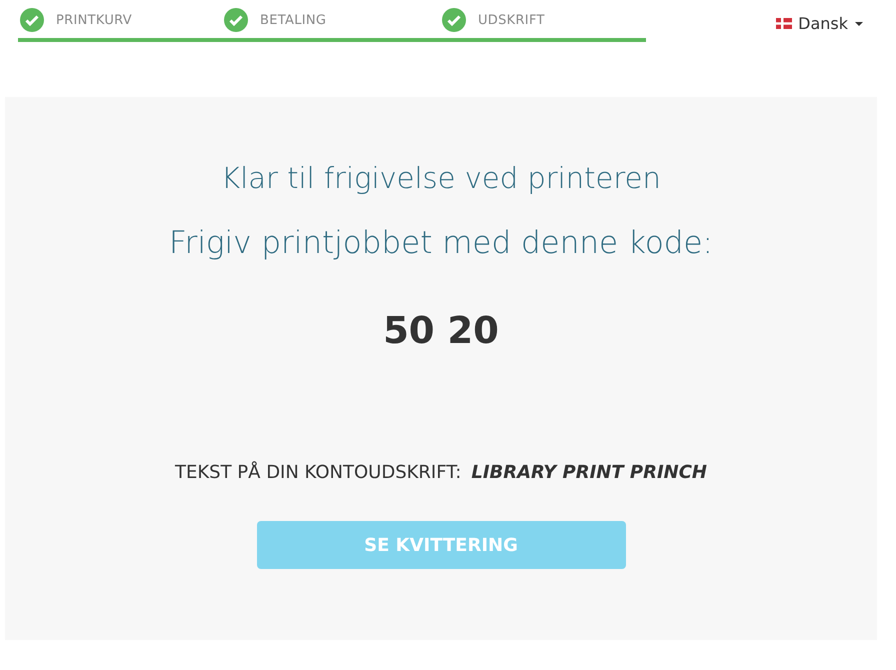 The height and width of the screenshot is (670, 896). I want to click on step-label: PRINTKURV, so click(94, 20).